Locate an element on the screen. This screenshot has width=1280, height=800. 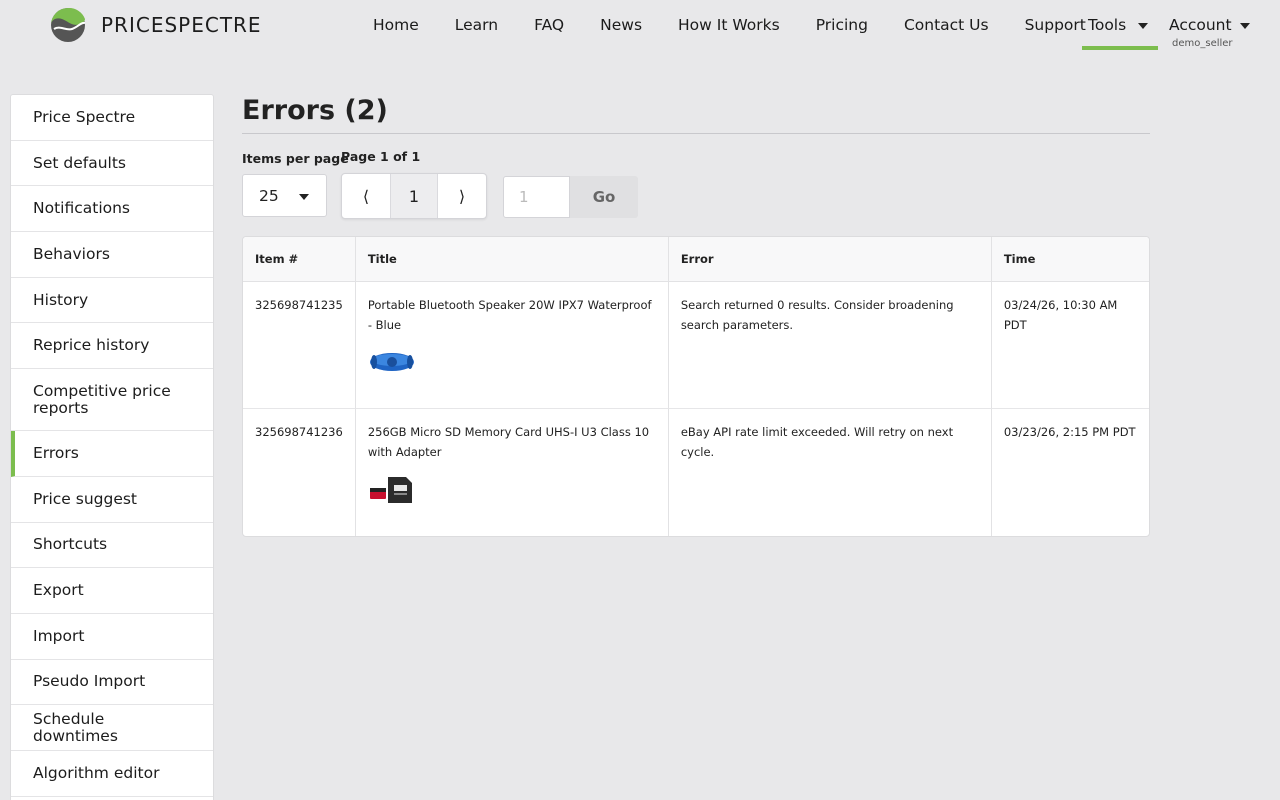
sidebar-item-history: History is located at coordinates (112, 301).